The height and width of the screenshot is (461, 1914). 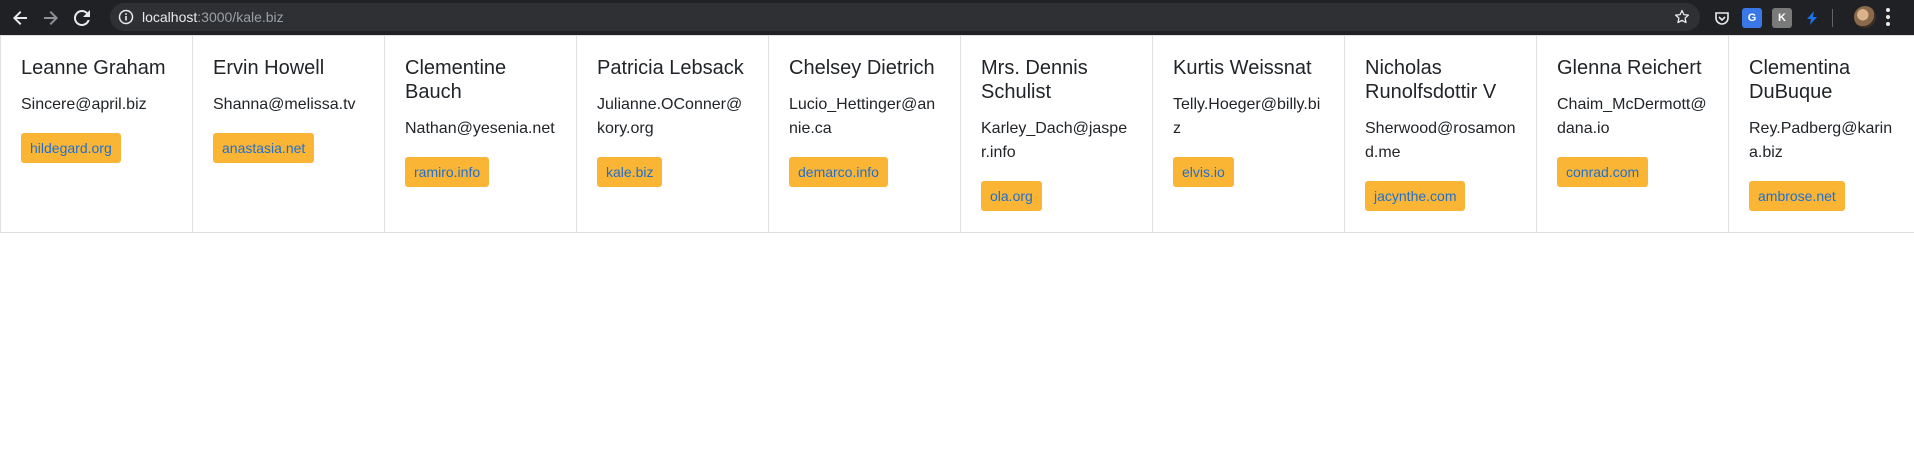 What do you see at coordinates (1821, 140) in the screenshot?
I see `user-email: Rey.Padberg@karina.biz` at bounding box center [1821, 140].